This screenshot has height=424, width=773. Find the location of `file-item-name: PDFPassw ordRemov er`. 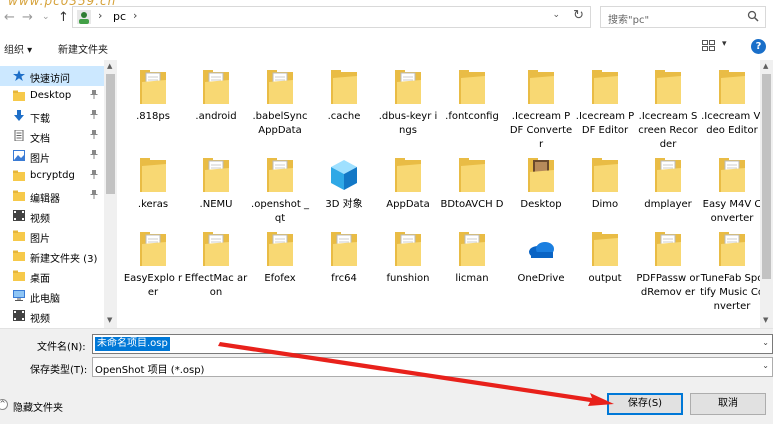

file-item-name: PDFPassw ordRemov er is located at coordinates (668, 285).